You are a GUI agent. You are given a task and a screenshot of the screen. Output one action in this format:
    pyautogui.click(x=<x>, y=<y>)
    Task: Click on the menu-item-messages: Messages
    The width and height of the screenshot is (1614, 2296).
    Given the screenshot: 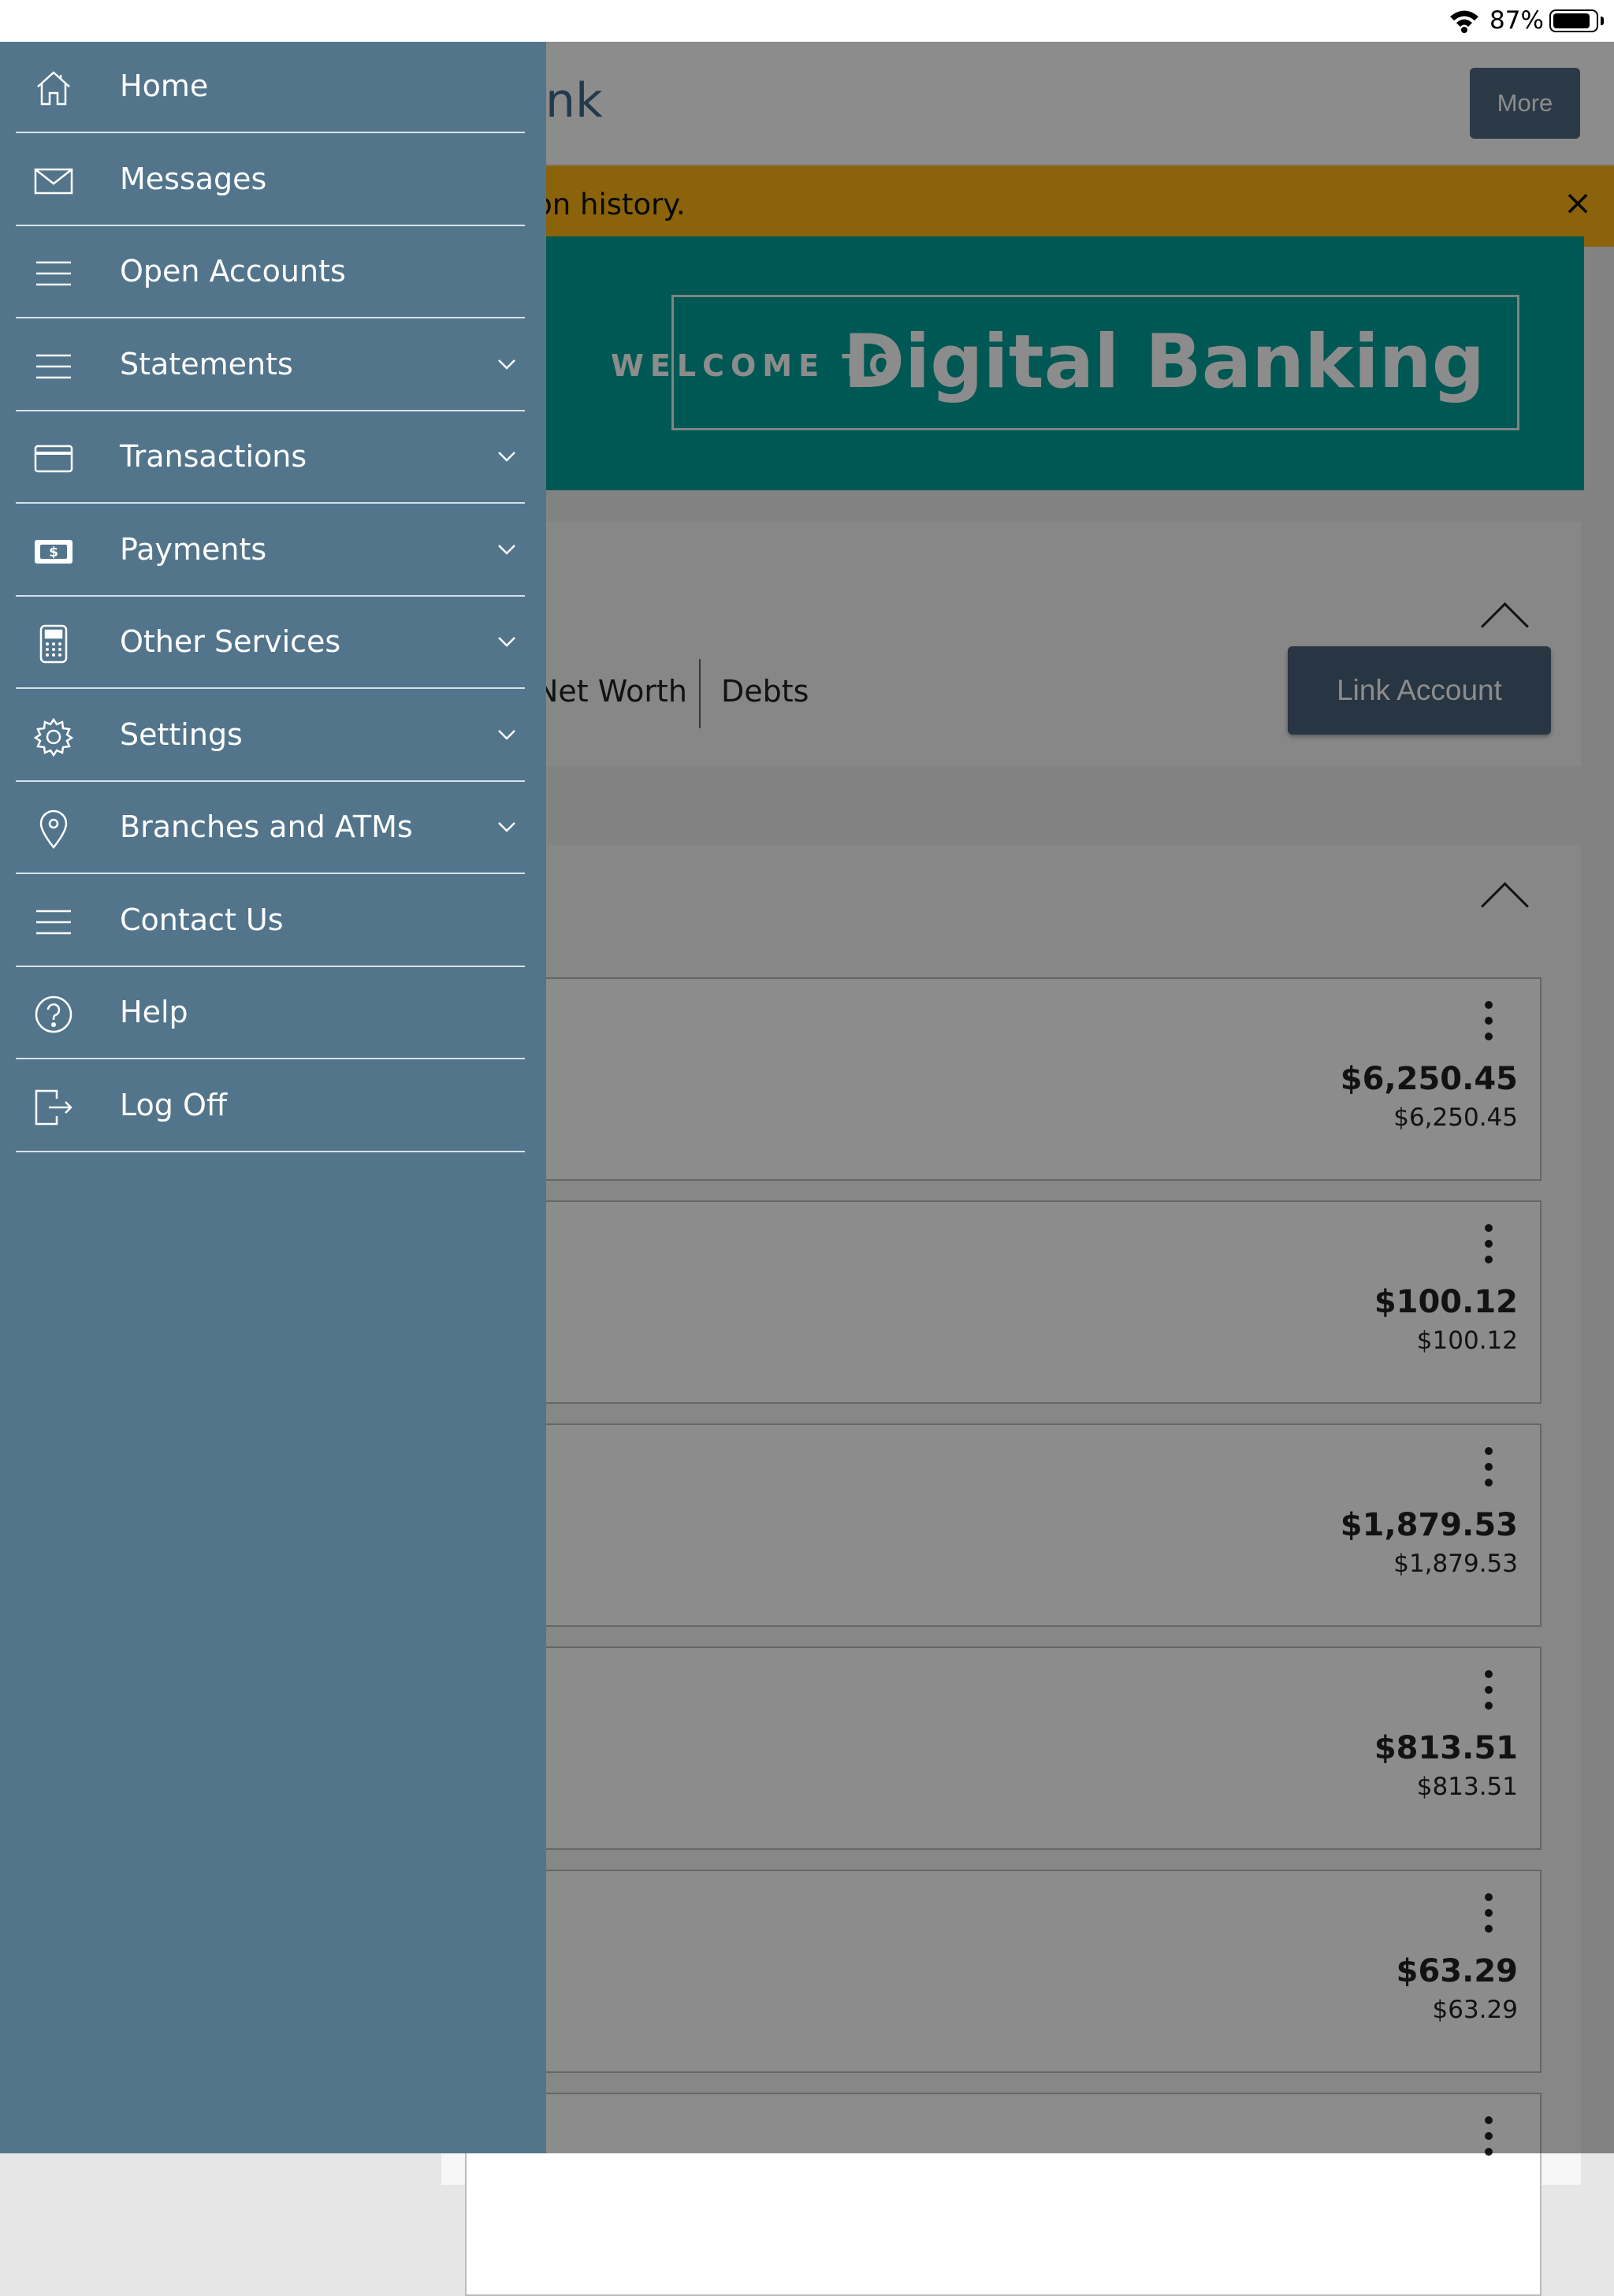 What is the action you would take?
    pyautogui.click(x=270, y=180)
    